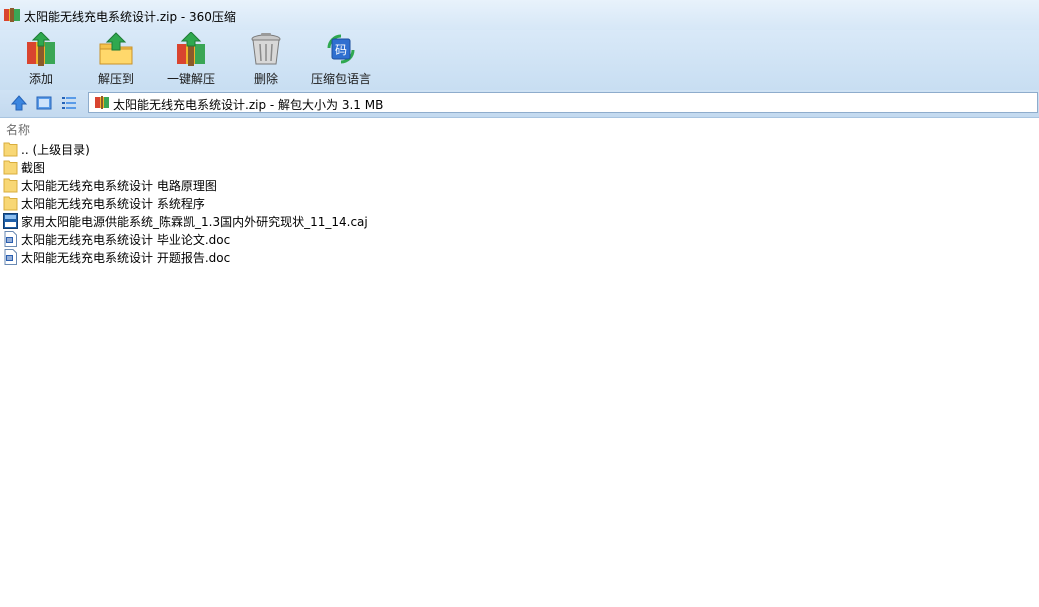  What do you see at coordinates (519, 15) in the screenshot?
I see `title-bar: 太阳能无线充电系统设计.zip - 360压缩` at bounding box center [519, 15].